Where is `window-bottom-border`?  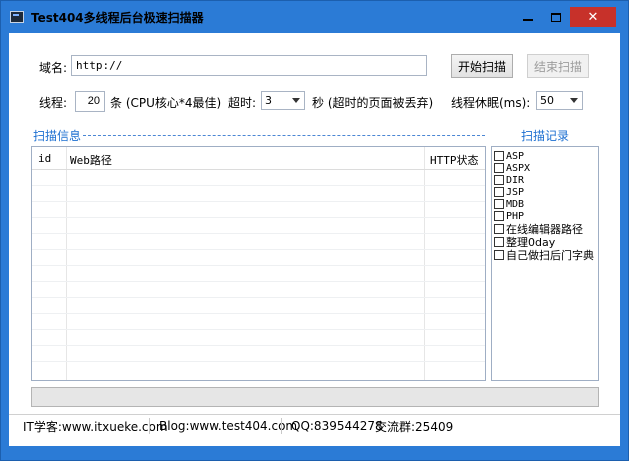
window-bottom-border is located at coordinates (314, 453).